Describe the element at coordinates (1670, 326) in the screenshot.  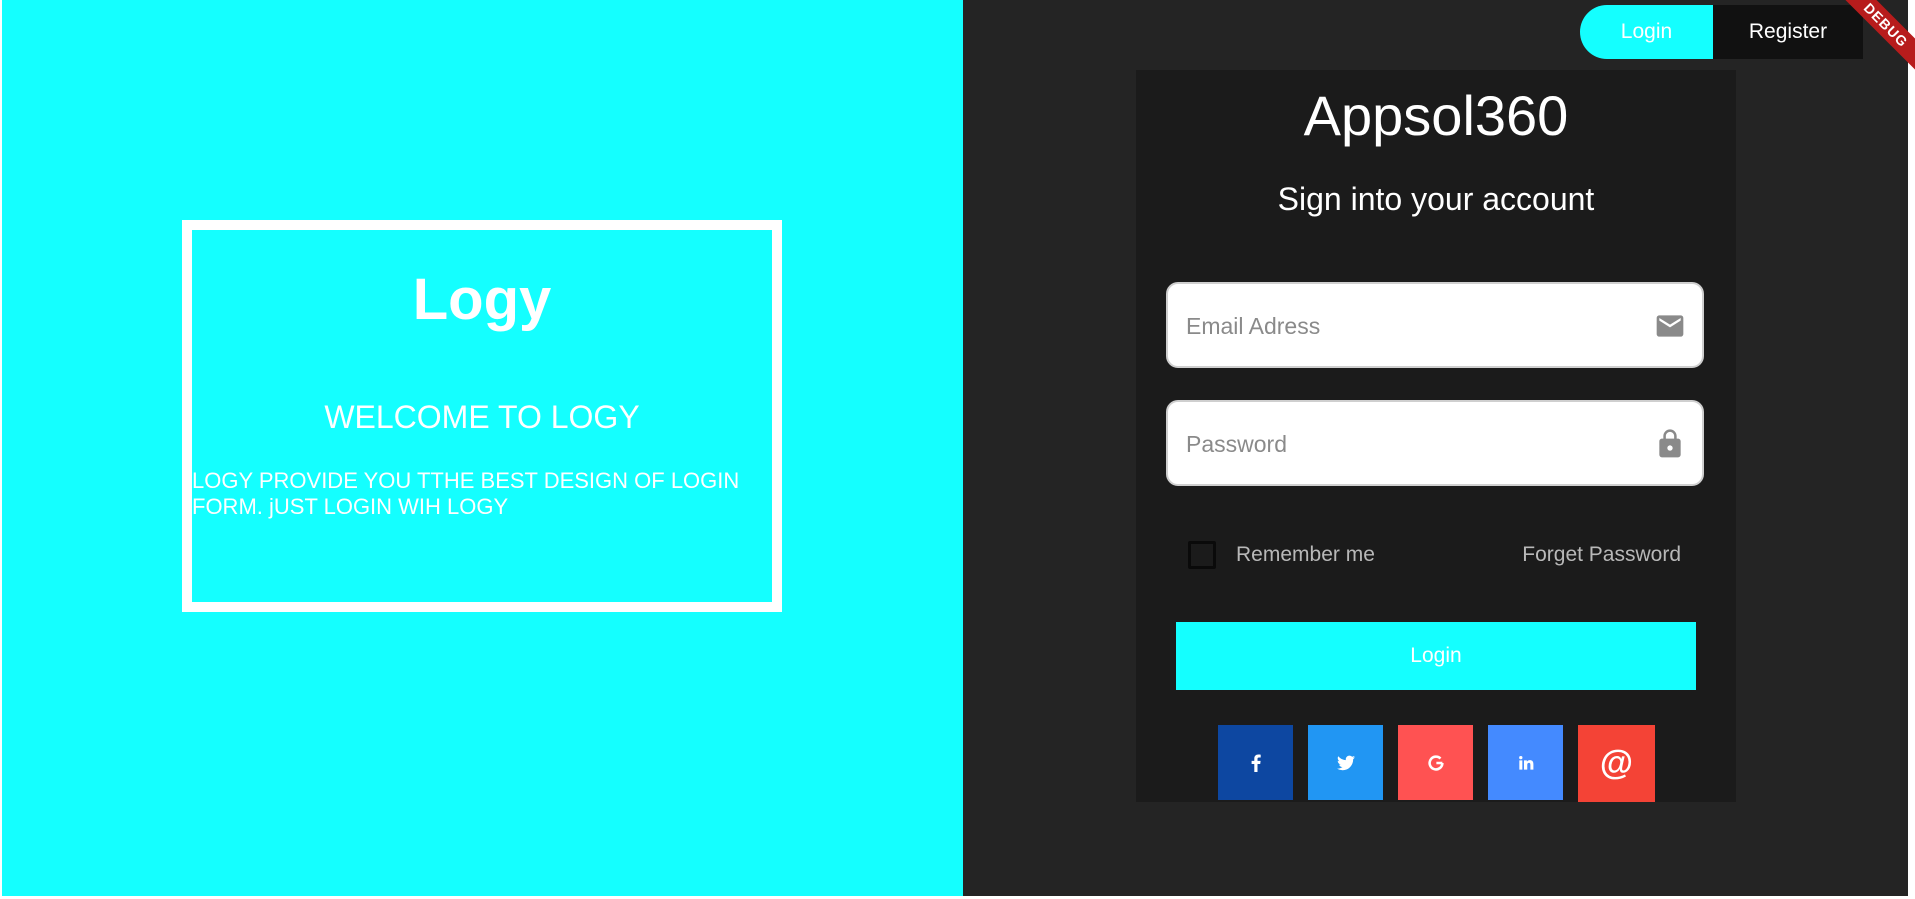
I see `mail-icon` at that location.